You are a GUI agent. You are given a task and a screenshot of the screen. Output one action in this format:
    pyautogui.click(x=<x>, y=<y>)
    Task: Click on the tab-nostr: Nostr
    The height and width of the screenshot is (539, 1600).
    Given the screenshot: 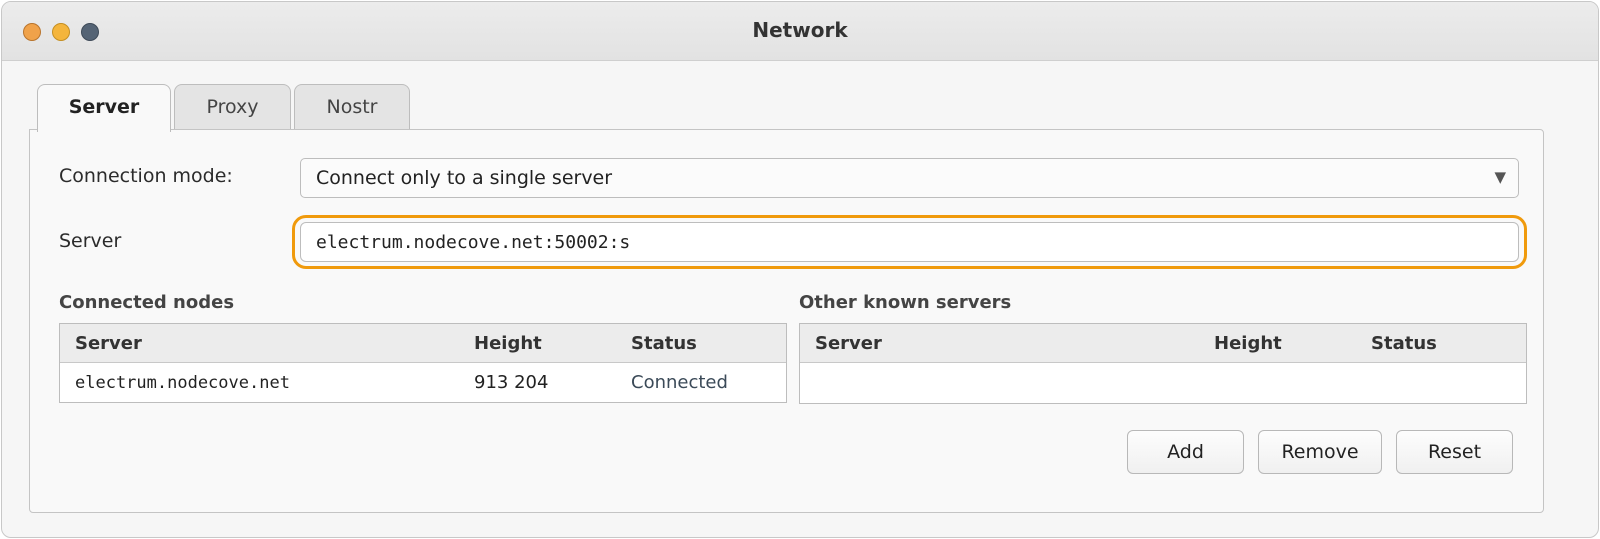 What is the action you would take?
    pyautogui.click(x=352, y=107)
    